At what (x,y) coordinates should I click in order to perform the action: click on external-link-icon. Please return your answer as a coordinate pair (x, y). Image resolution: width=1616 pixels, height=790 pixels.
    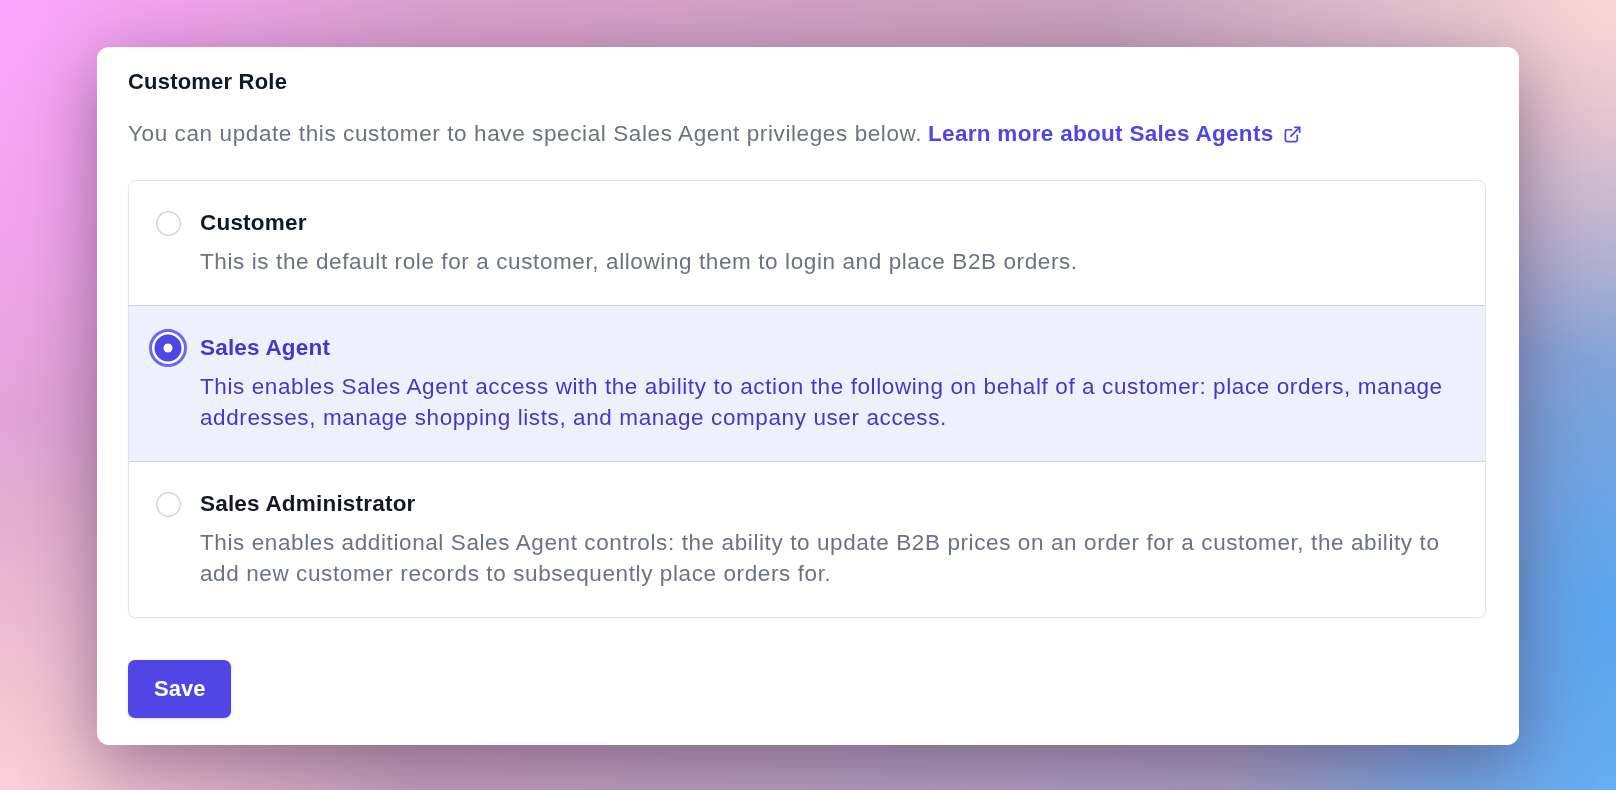
    Looking at the image, I should click on (1292, 134).